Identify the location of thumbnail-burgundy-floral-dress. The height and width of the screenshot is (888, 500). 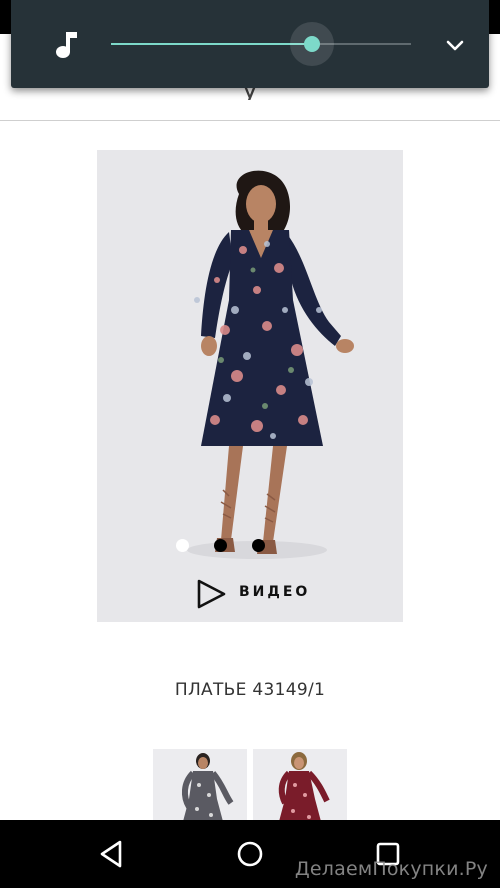
(300, 789).